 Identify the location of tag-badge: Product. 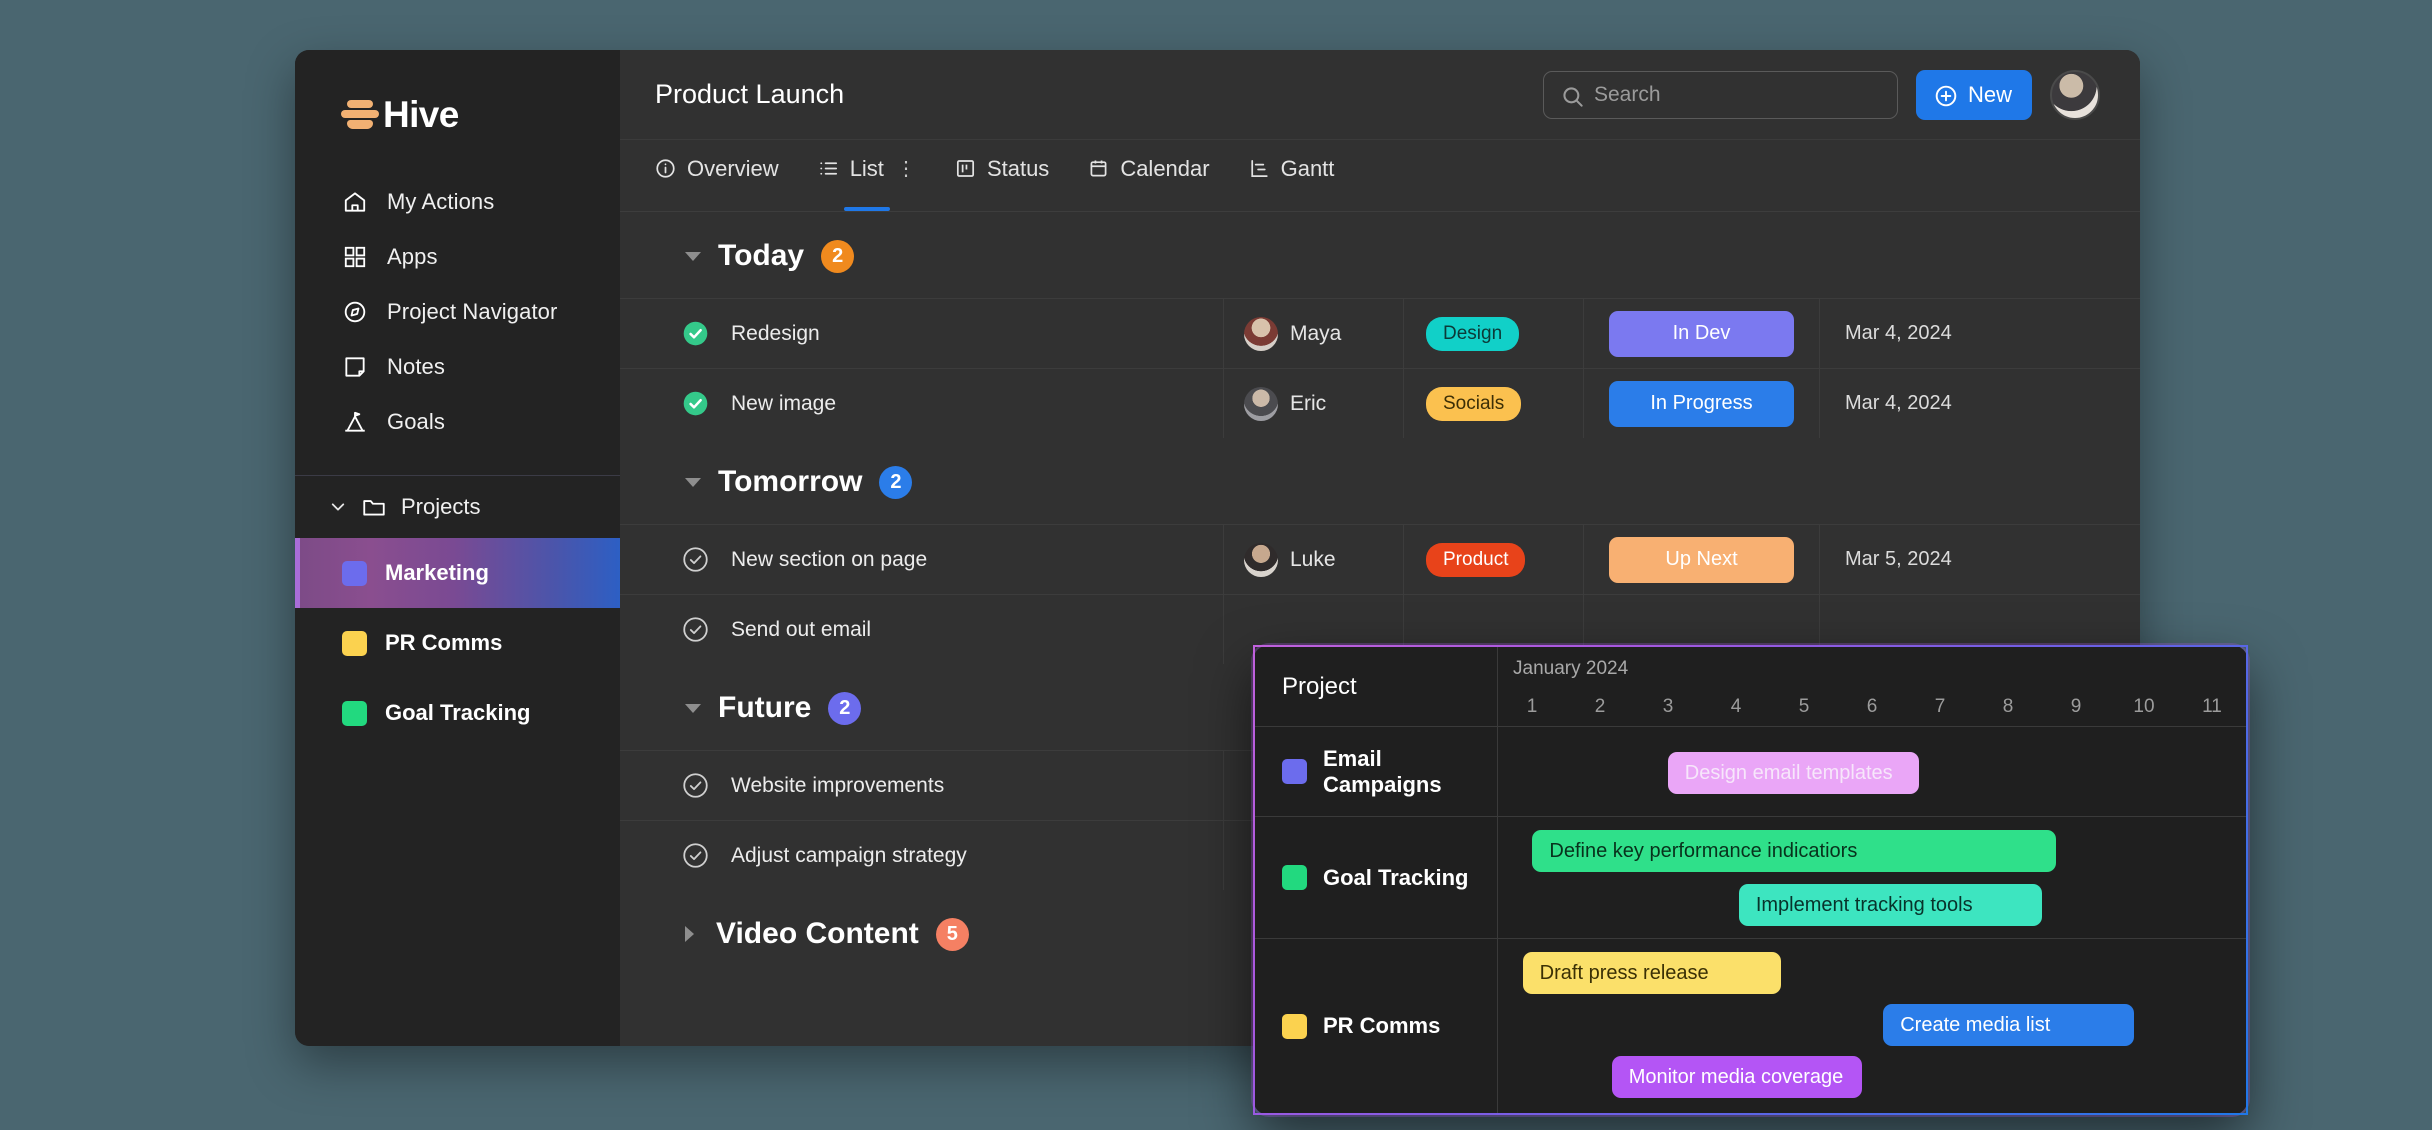
(1476, 559).